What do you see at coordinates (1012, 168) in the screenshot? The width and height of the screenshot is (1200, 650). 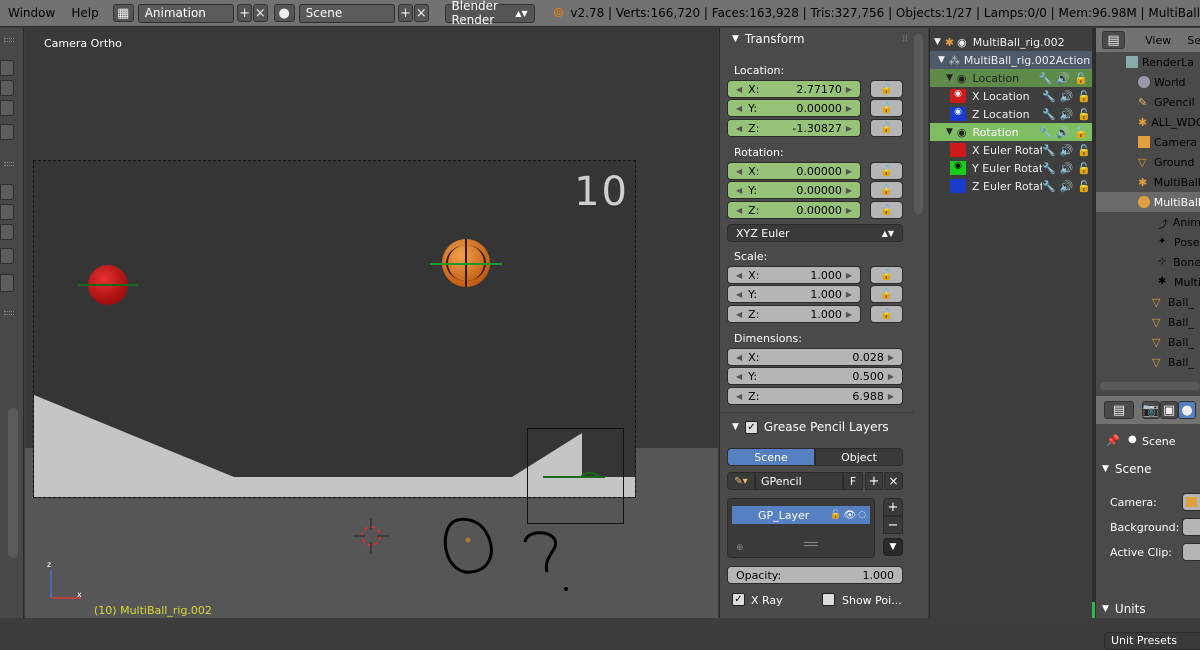 I see `channel-y-euler: ◉ Y Euler Rotation 🔧 🔊 🔓` at bounding box center [1012, 168].